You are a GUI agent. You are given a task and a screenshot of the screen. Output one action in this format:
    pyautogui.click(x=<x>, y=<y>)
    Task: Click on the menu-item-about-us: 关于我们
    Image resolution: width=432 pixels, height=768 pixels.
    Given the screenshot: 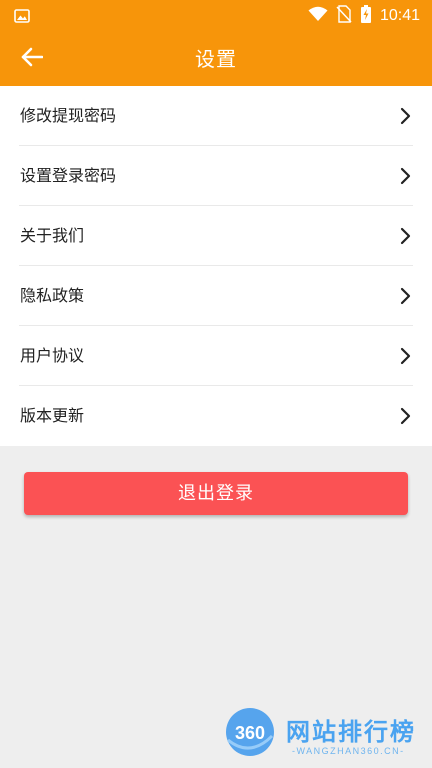 What is the action you would take?
    pyautogui.click(x=216, y=236)
    